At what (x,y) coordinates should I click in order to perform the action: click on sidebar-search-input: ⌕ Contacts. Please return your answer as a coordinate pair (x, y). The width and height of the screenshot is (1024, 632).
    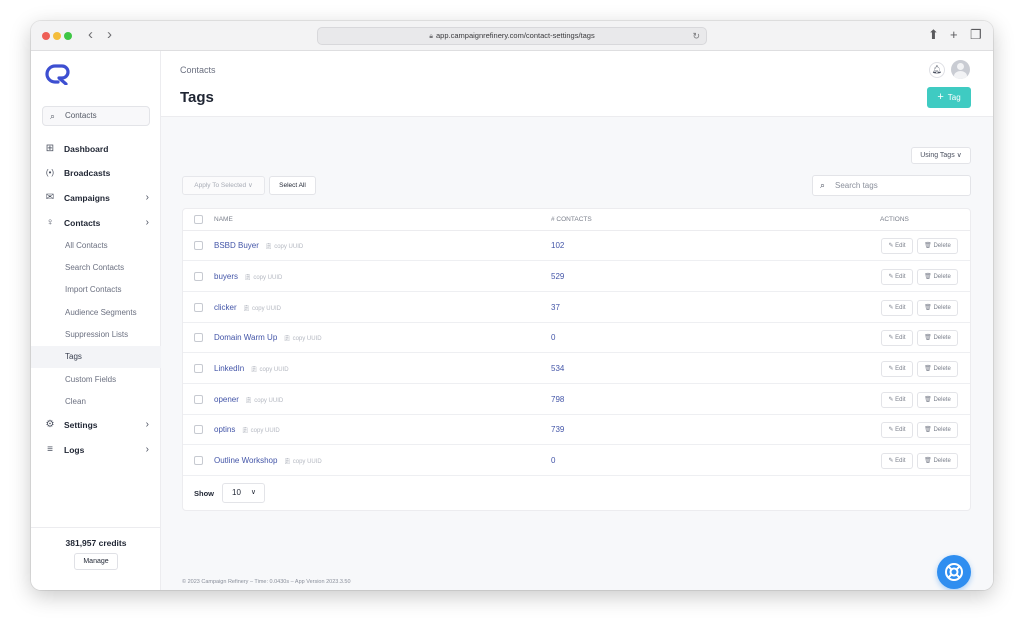
    Looking at the image, I should click on (96, 116).